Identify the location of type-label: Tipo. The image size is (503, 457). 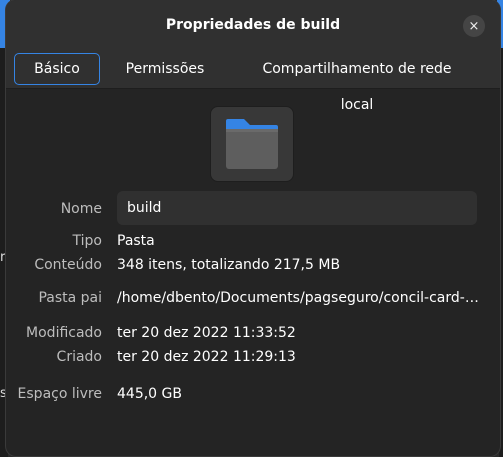
(87, 241).